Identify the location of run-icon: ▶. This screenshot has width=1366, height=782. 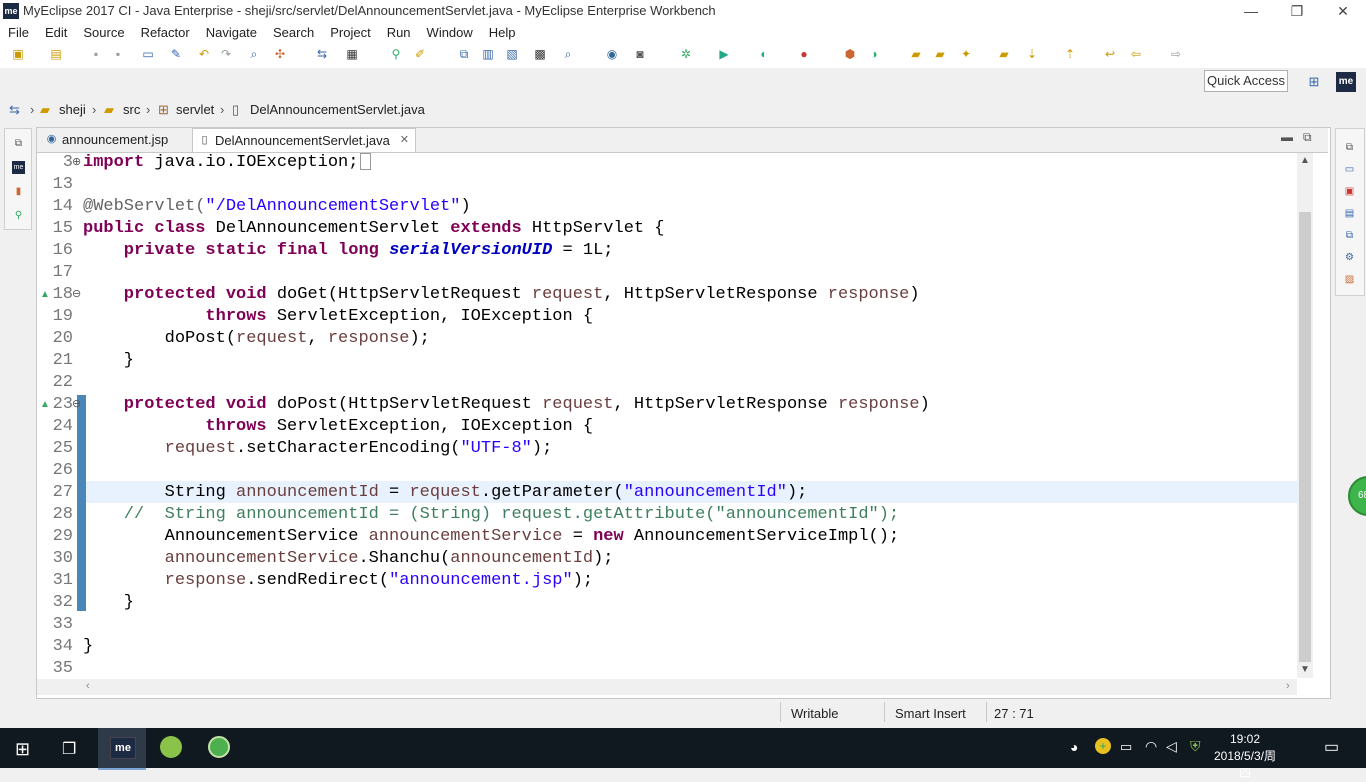
(724, 54).